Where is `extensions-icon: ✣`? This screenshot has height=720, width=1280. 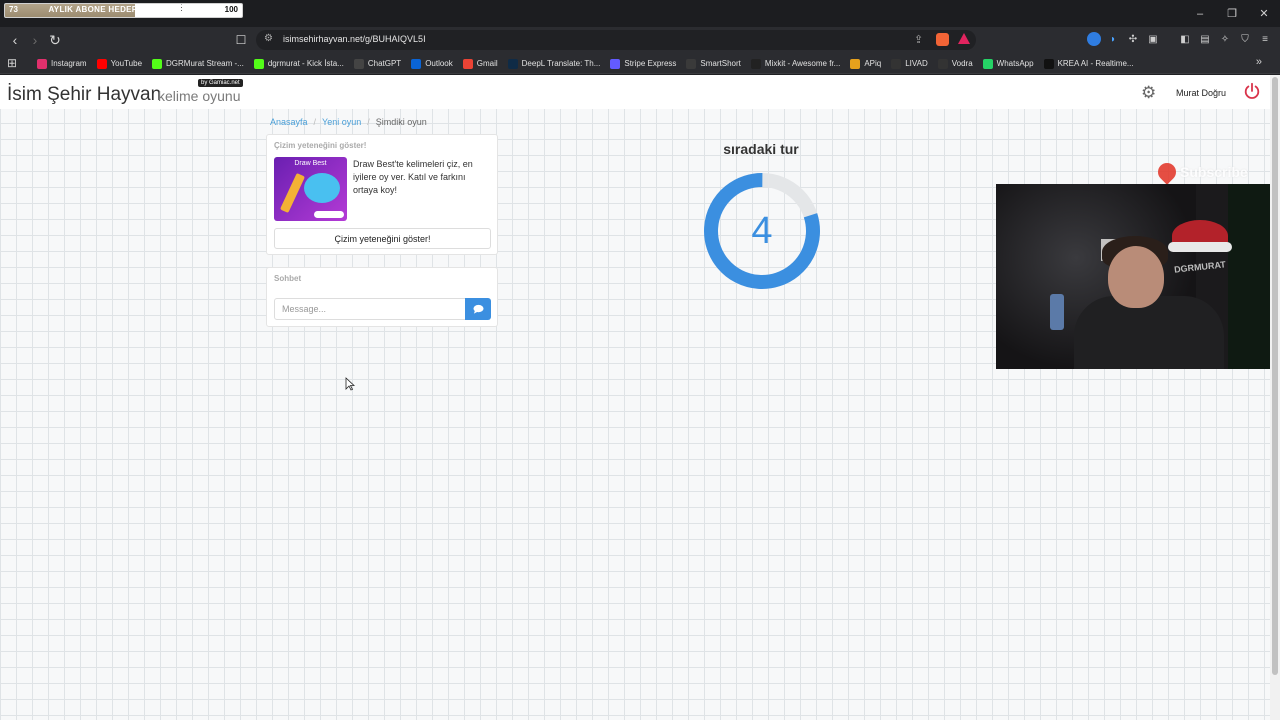
extensions-icon: ✣ is located at coordinates (1133, 39).